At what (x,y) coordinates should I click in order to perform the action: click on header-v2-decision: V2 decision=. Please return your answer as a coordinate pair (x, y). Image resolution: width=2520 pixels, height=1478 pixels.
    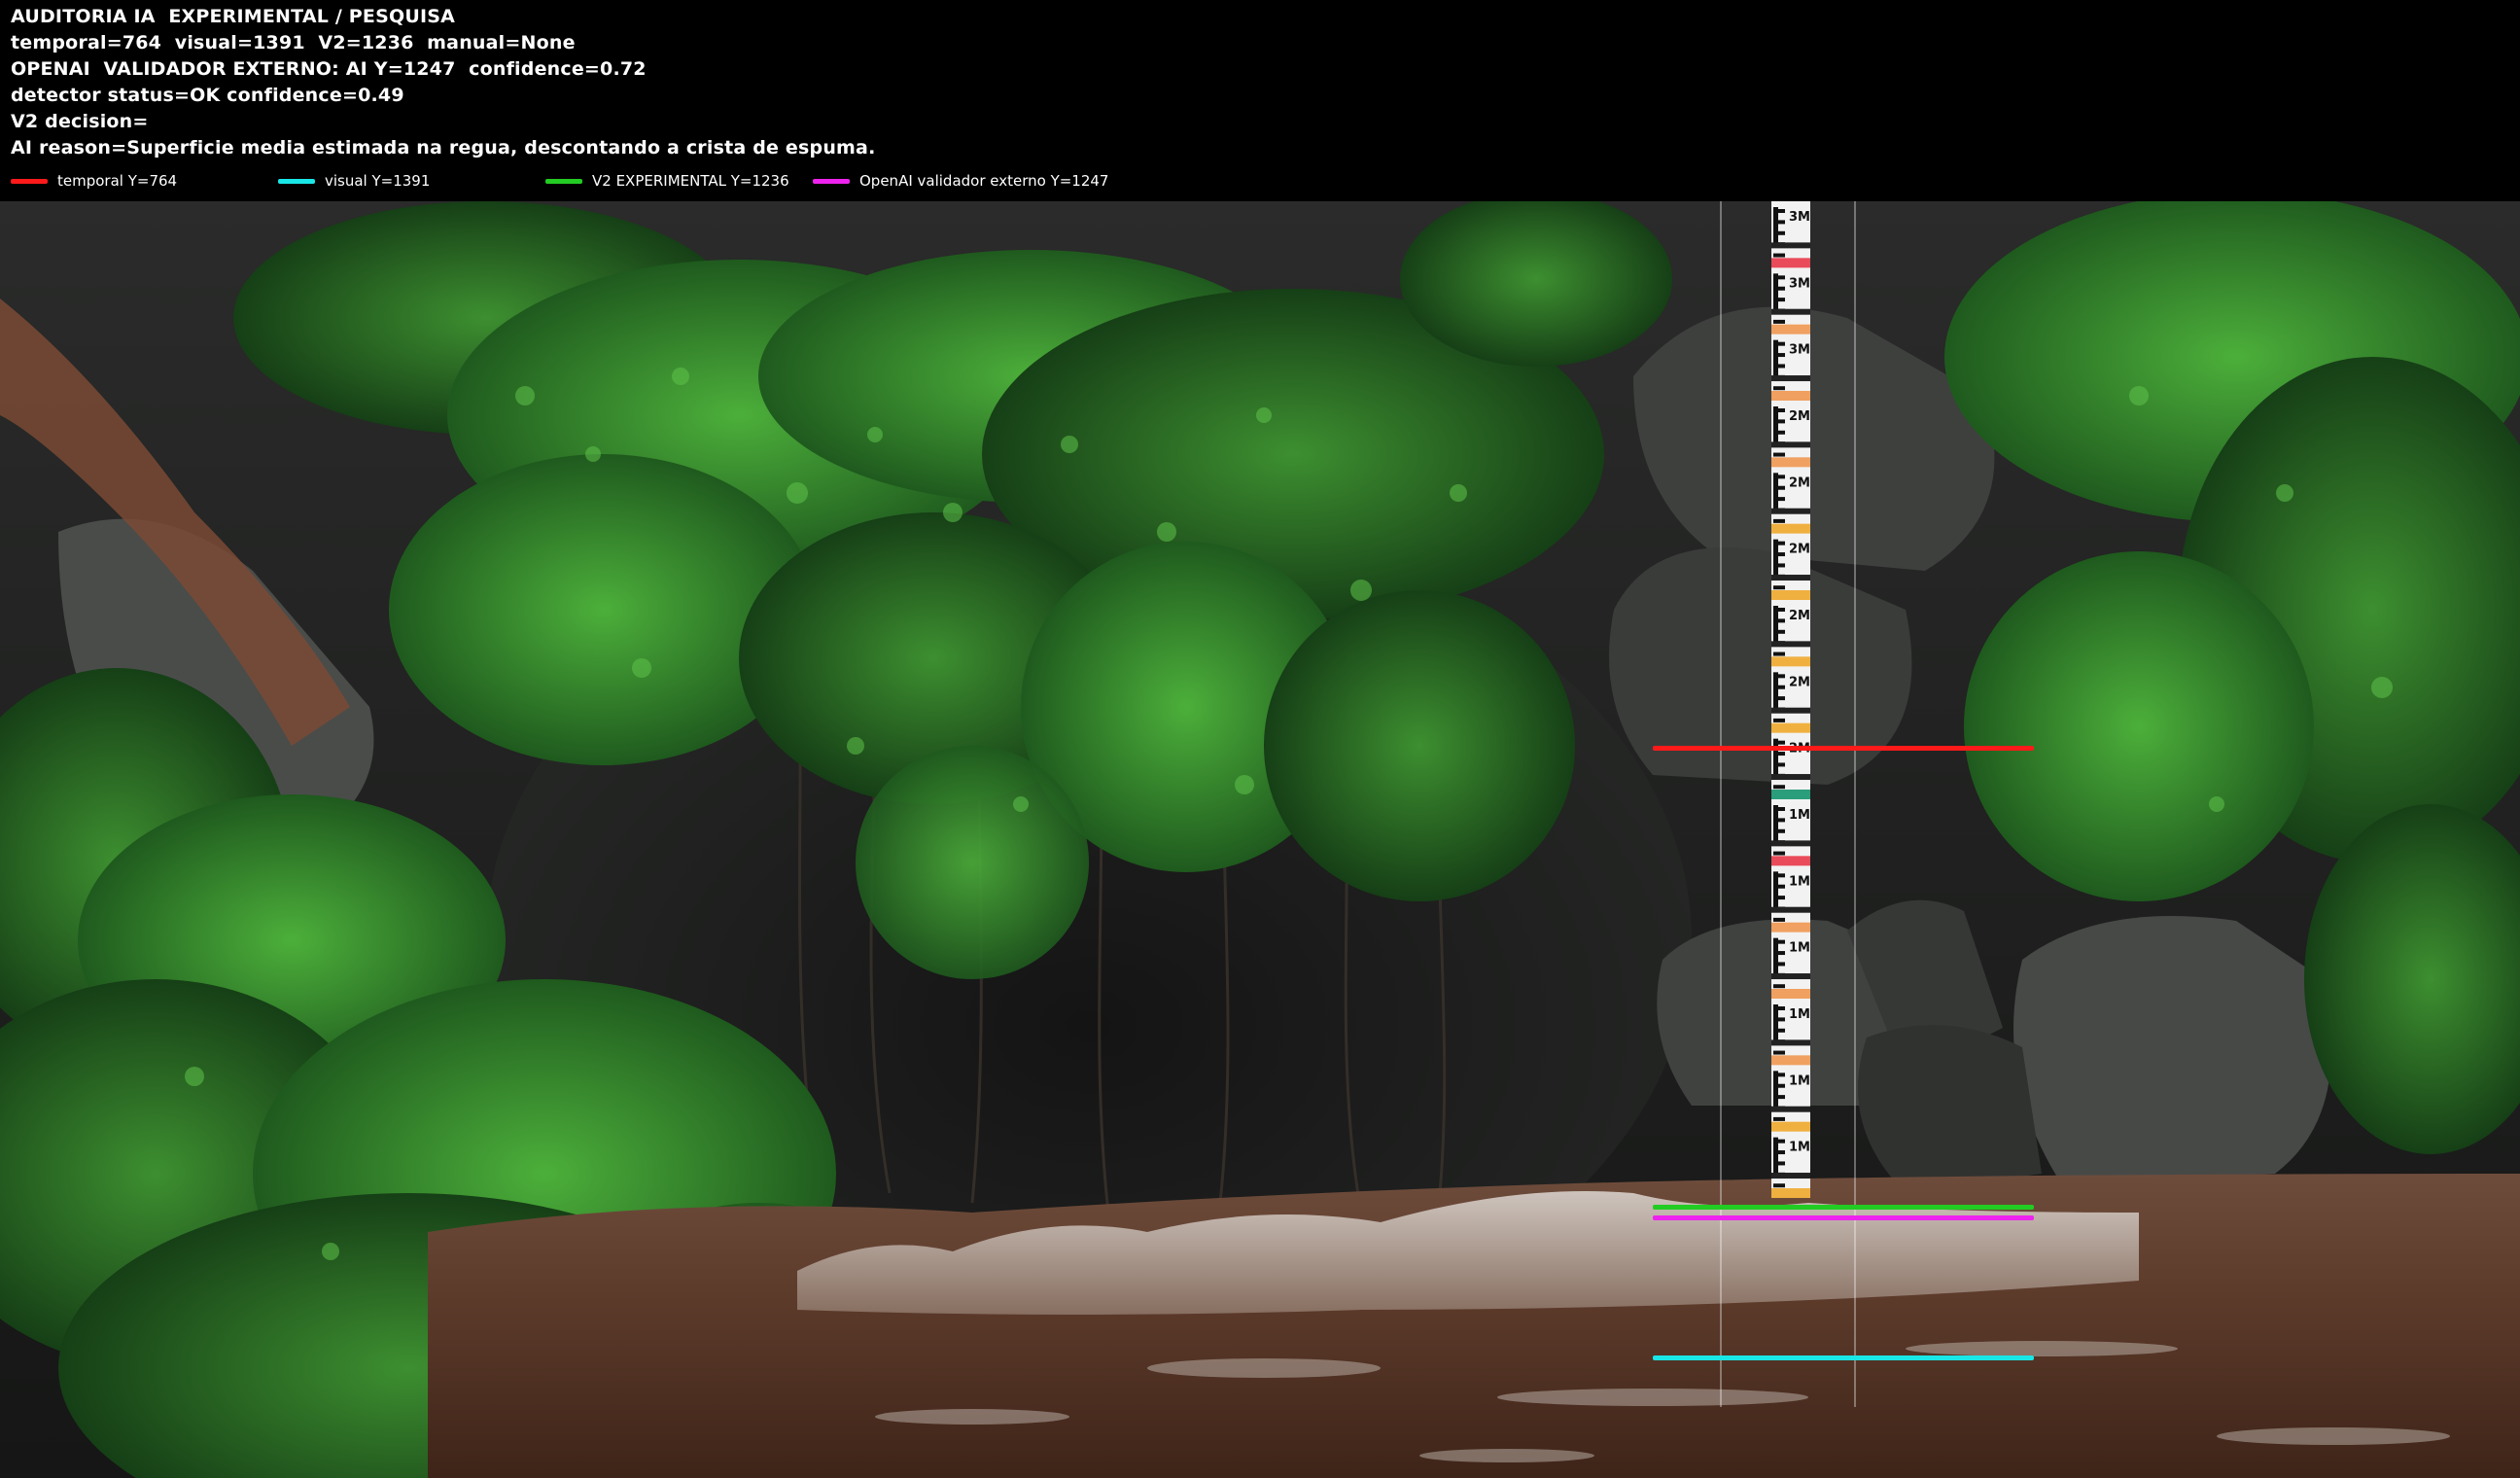
    Looking at the image, I should click on (80, 121).